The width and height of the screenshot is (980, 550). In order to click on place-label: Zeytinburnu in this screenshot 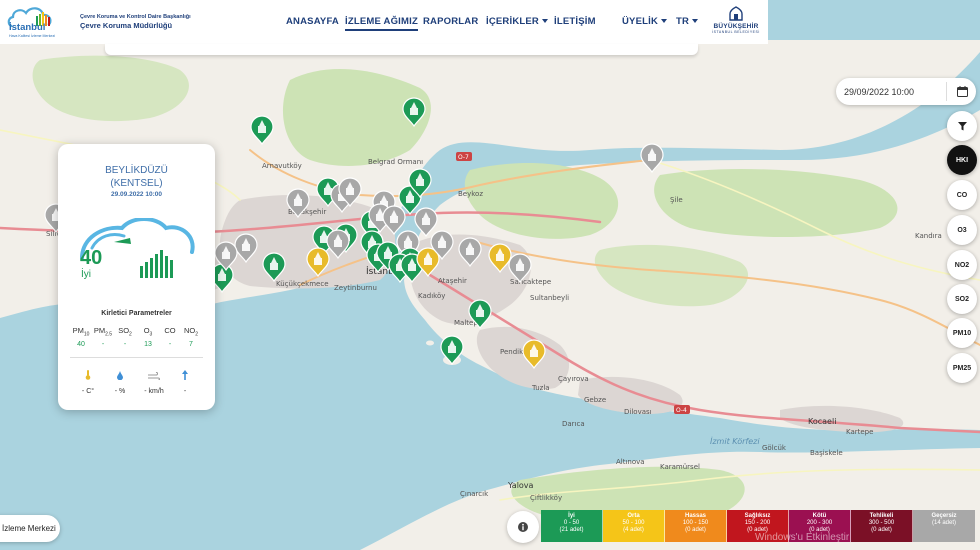, I will do `click(355, 288)`.